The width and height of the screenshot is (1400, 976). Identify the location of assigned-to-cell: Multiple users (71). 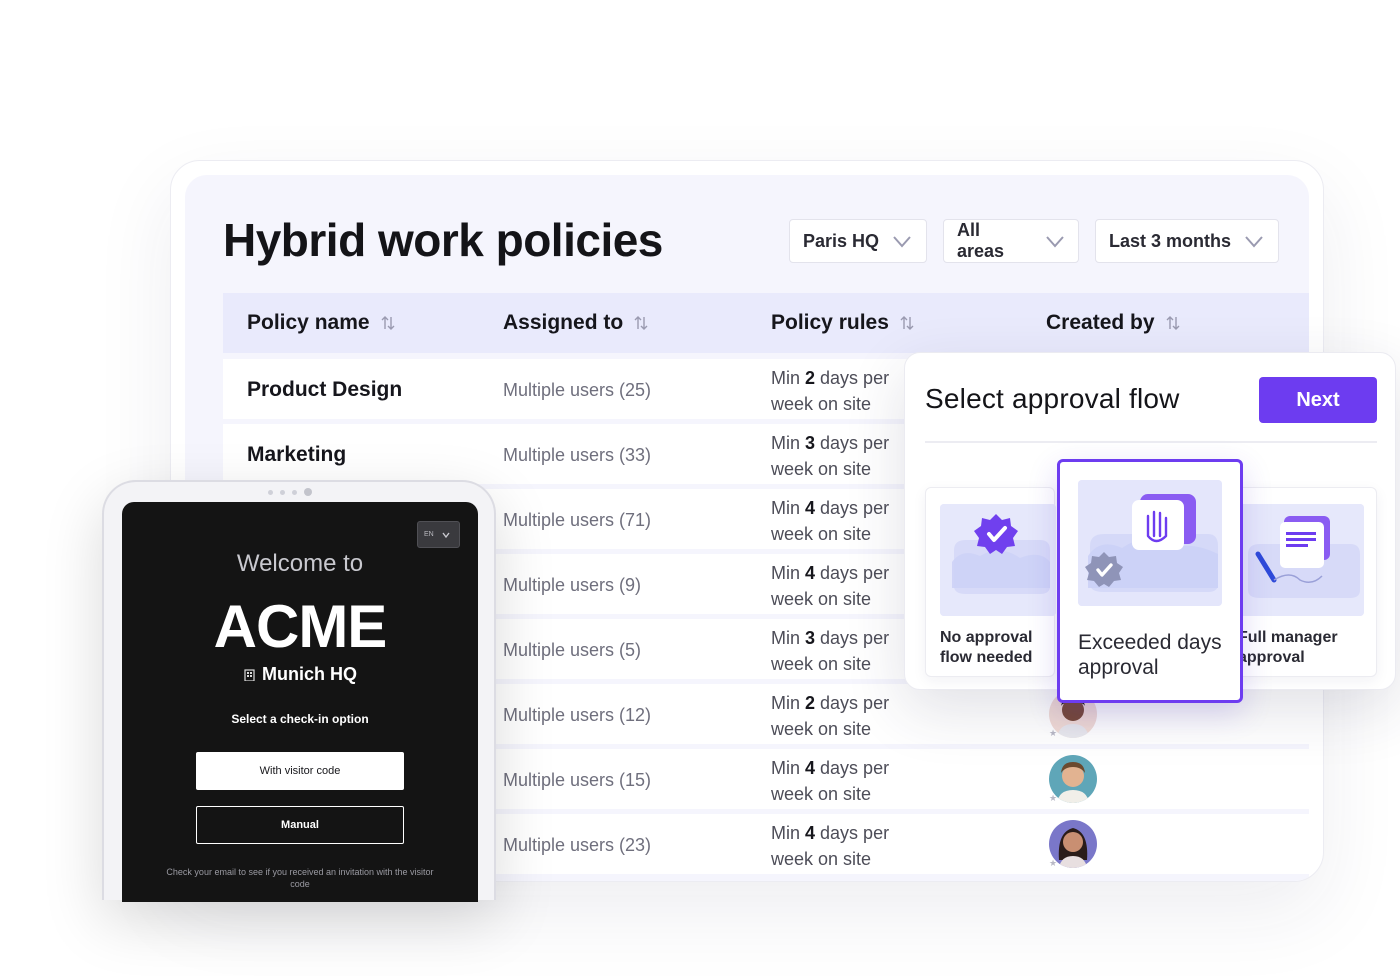
(577, 520).